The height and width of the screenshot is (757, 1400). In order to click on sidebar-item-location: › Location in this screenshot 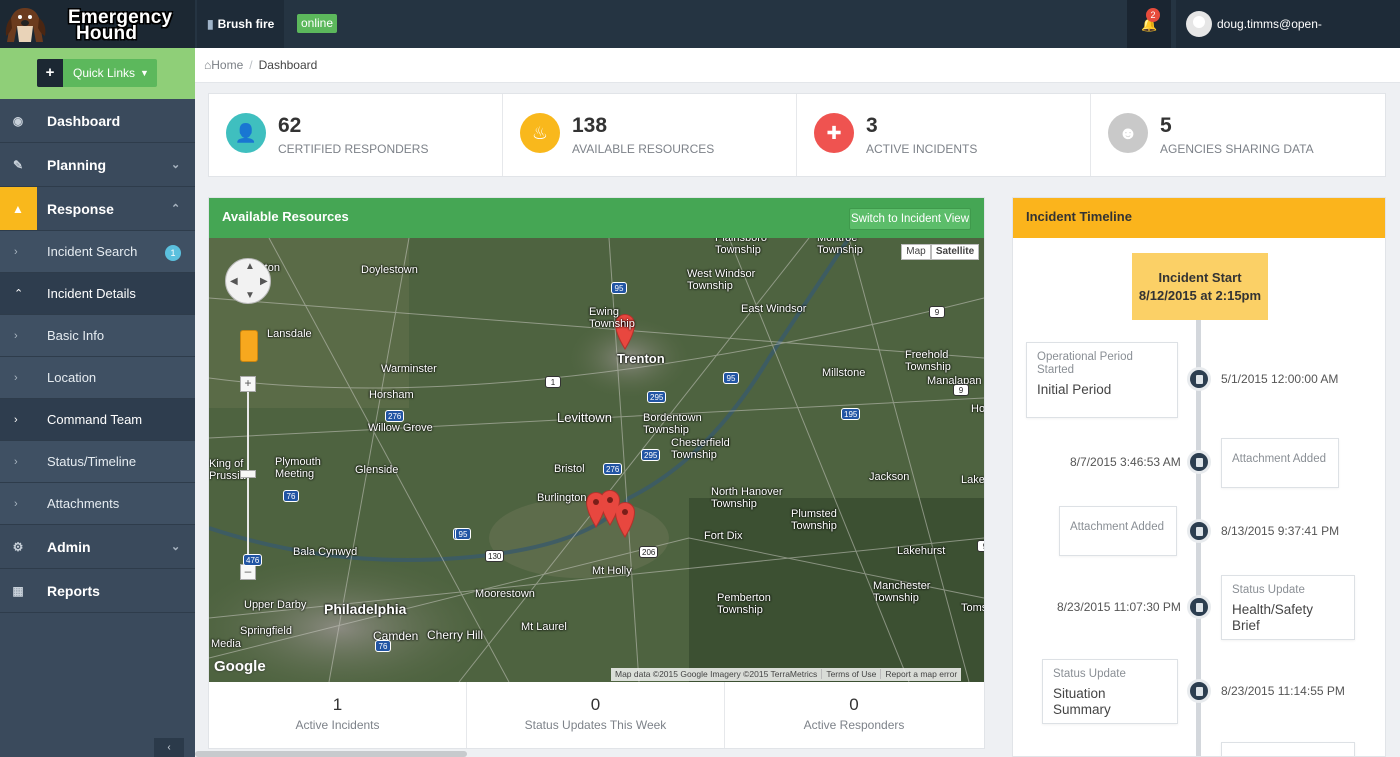, I will do `click(97, 378)`.